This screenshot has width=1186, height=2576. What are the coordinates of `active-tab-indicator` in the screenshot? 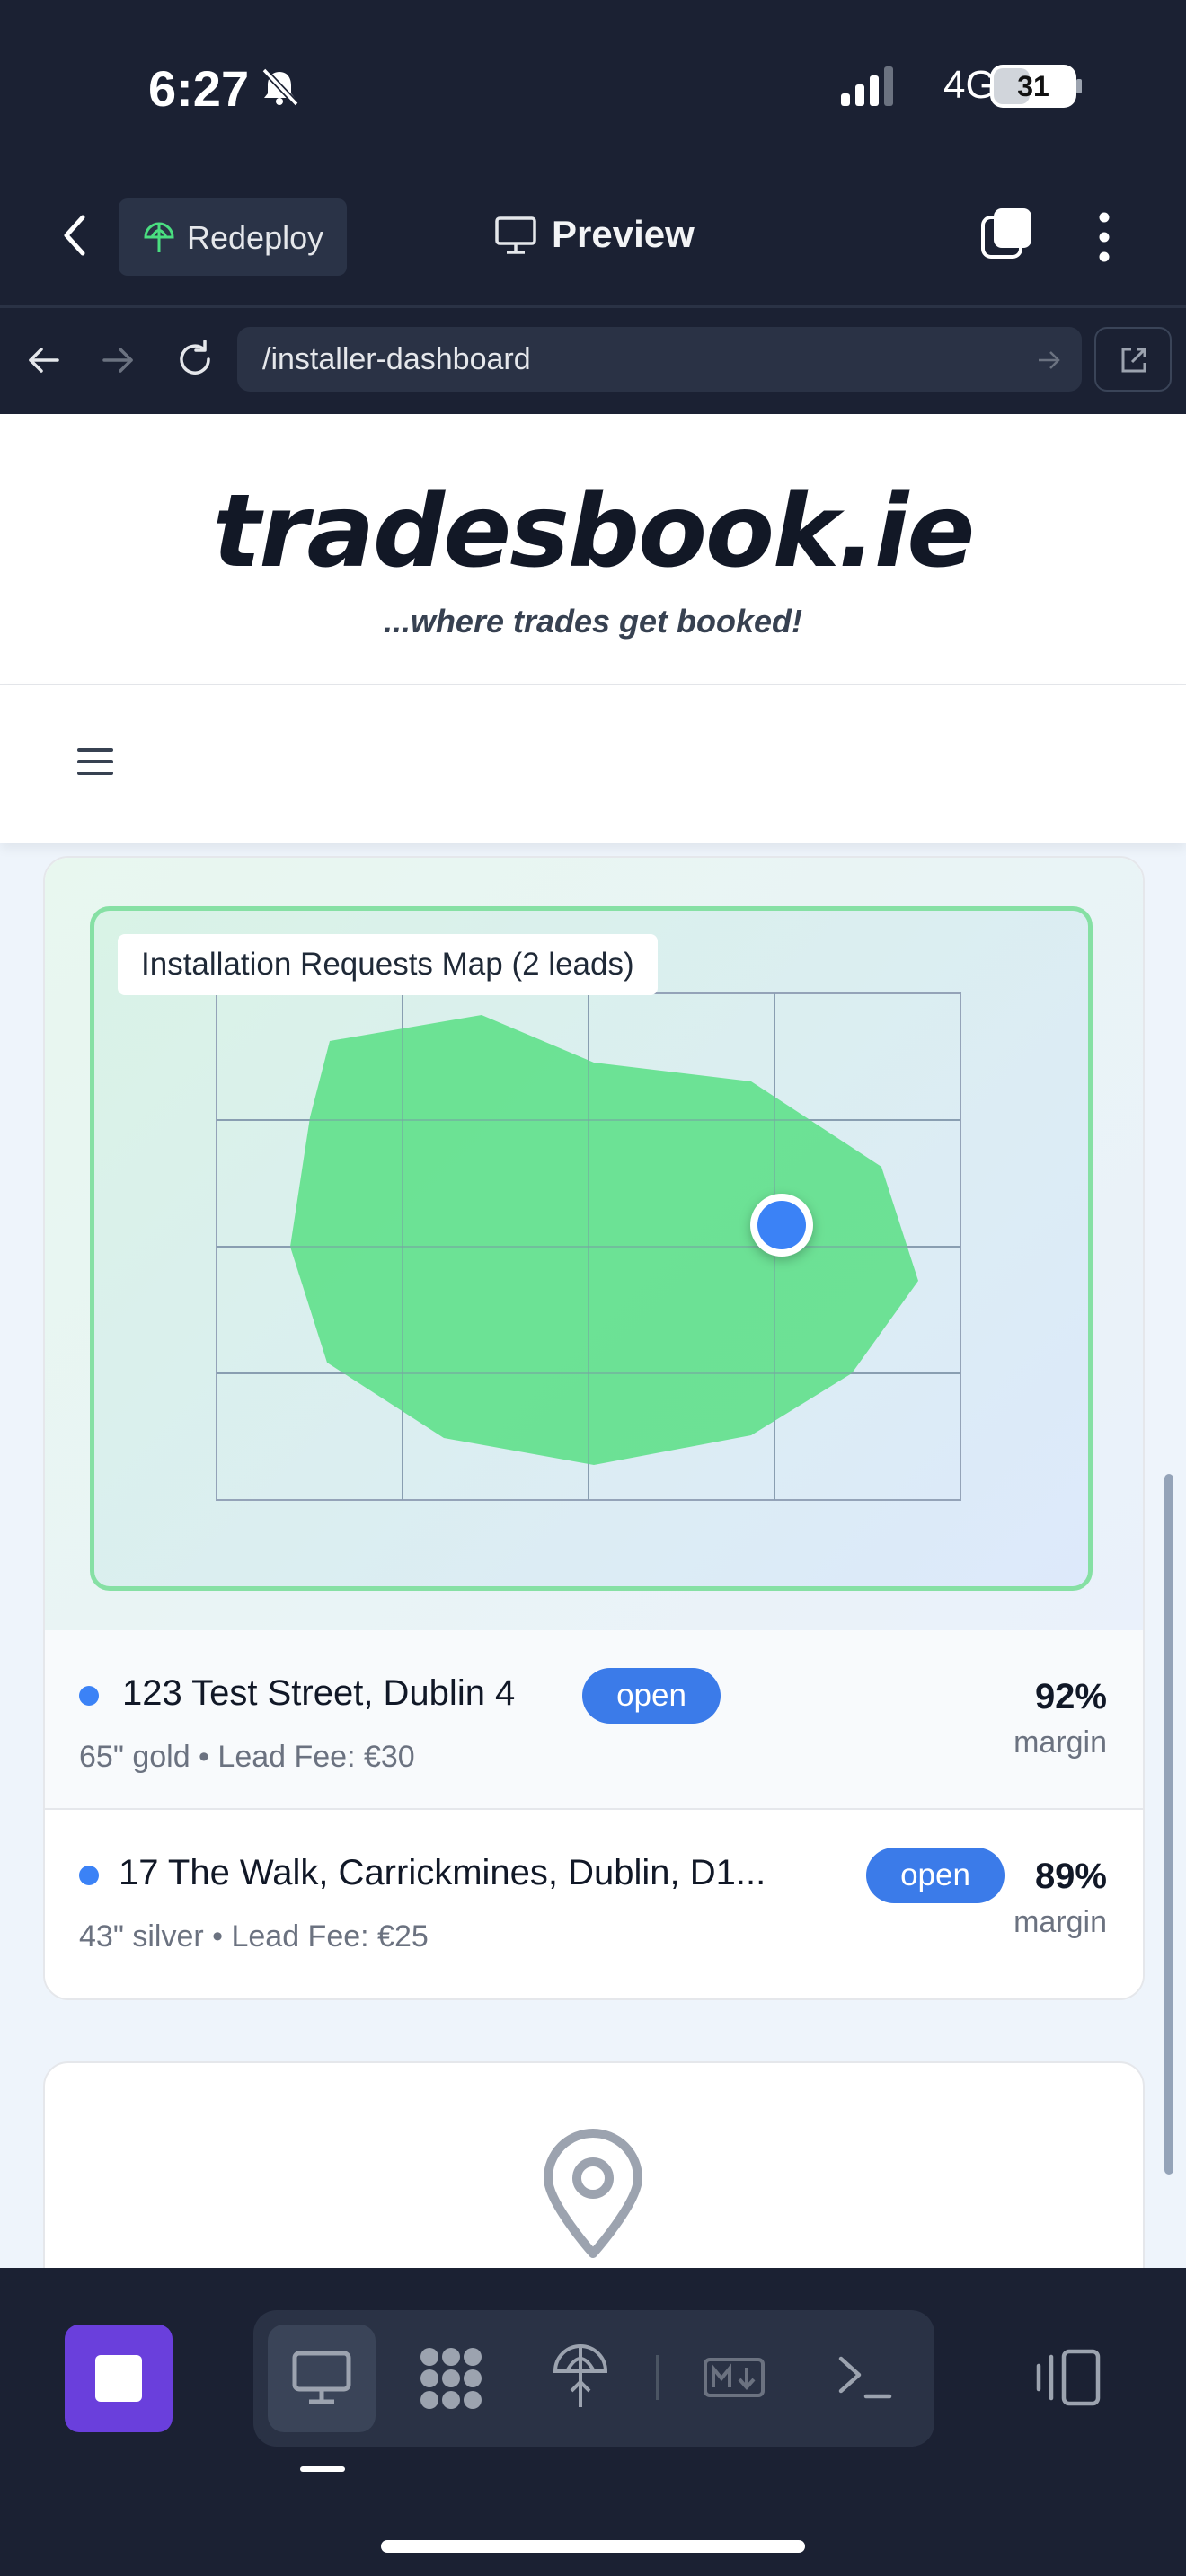 It's located at (322, 2469).